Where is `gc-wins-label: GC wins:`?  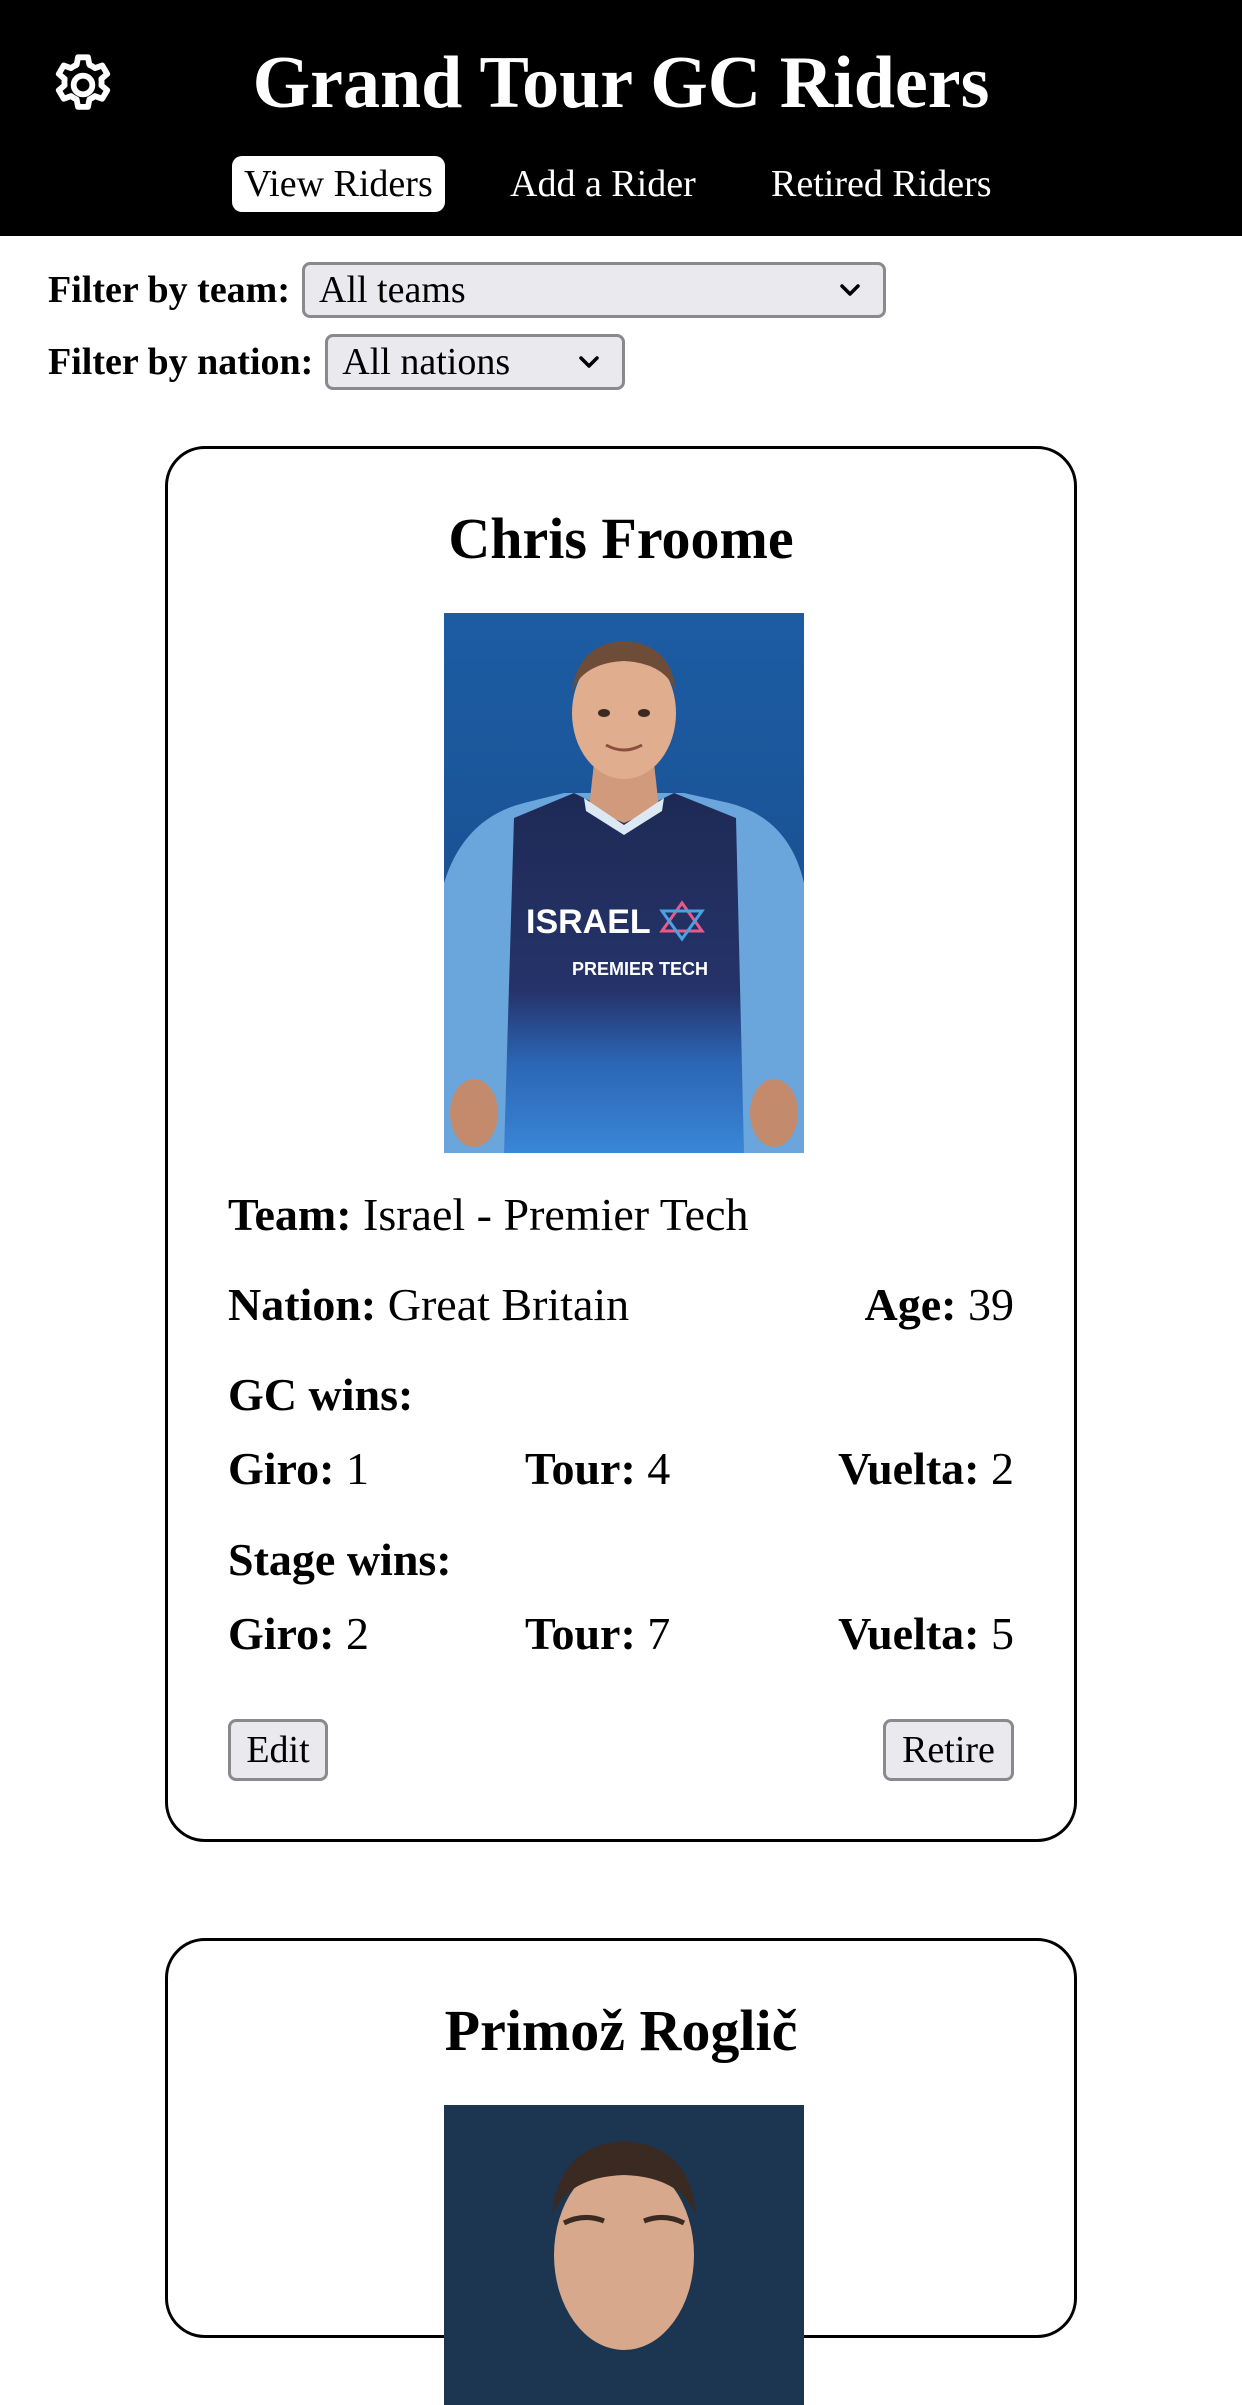
gc-wins-label: GC wins: is located at coordinates (321, 1394).